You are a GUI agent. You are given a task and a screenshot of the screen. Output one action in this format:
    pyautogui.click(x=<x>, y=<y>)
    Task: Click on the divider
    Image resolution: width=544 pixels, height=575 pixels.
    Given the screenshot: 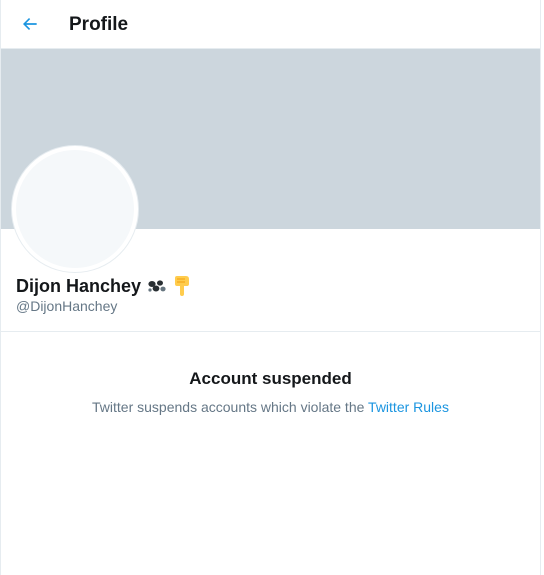 What is the action you would take?
    pyautogui.click(x=270, y=331)
    